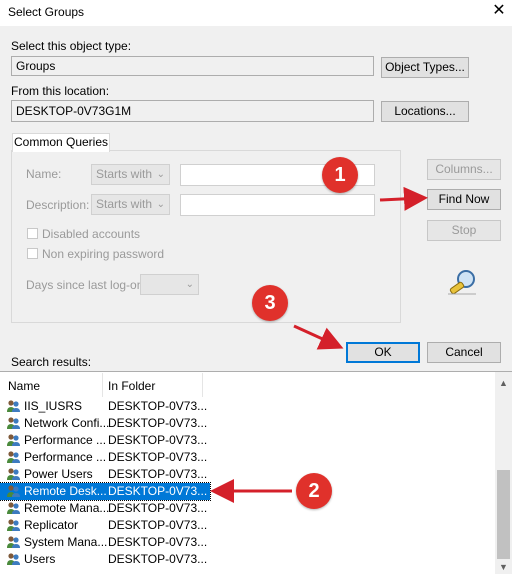 This screenshot has width=512, height=575. Describe the element at coordinates (403, 198) in the screenshot. I see `arrow-to-find-now` at that location.